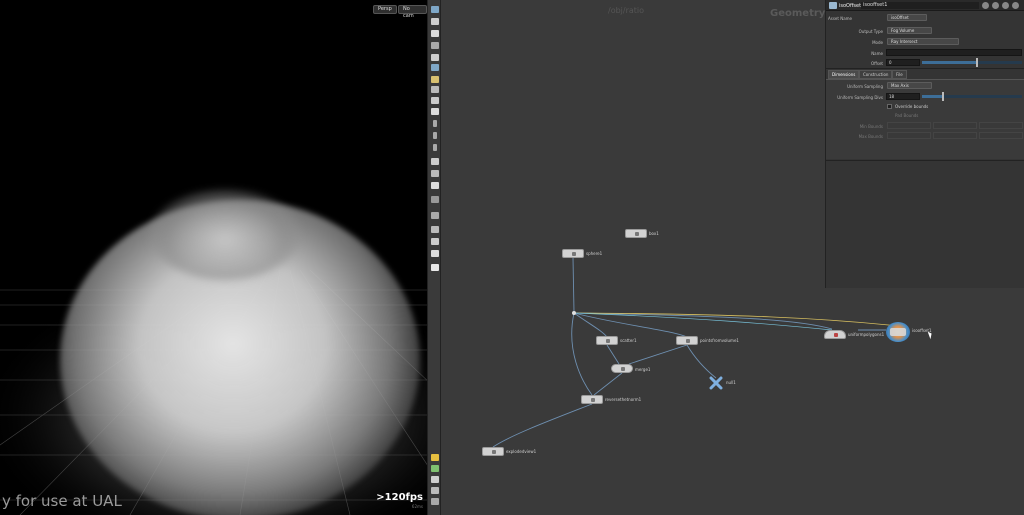 The width and height of the screenshot is (1024, 515). I want to click on uniform-sampling-dropdown: Max Axis, so click(909, 85).